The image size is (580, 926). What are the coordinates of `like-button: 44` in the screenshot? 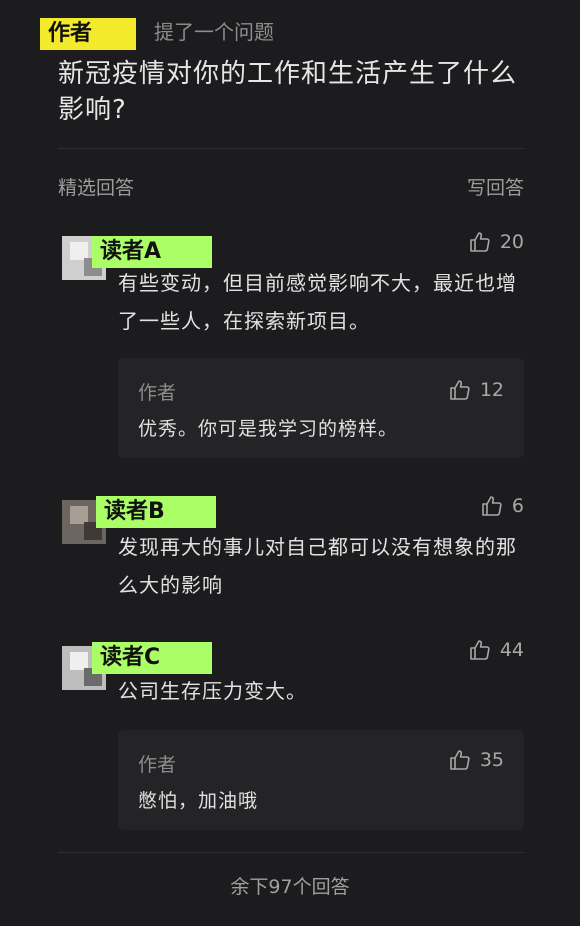 It's located at (496, 650).